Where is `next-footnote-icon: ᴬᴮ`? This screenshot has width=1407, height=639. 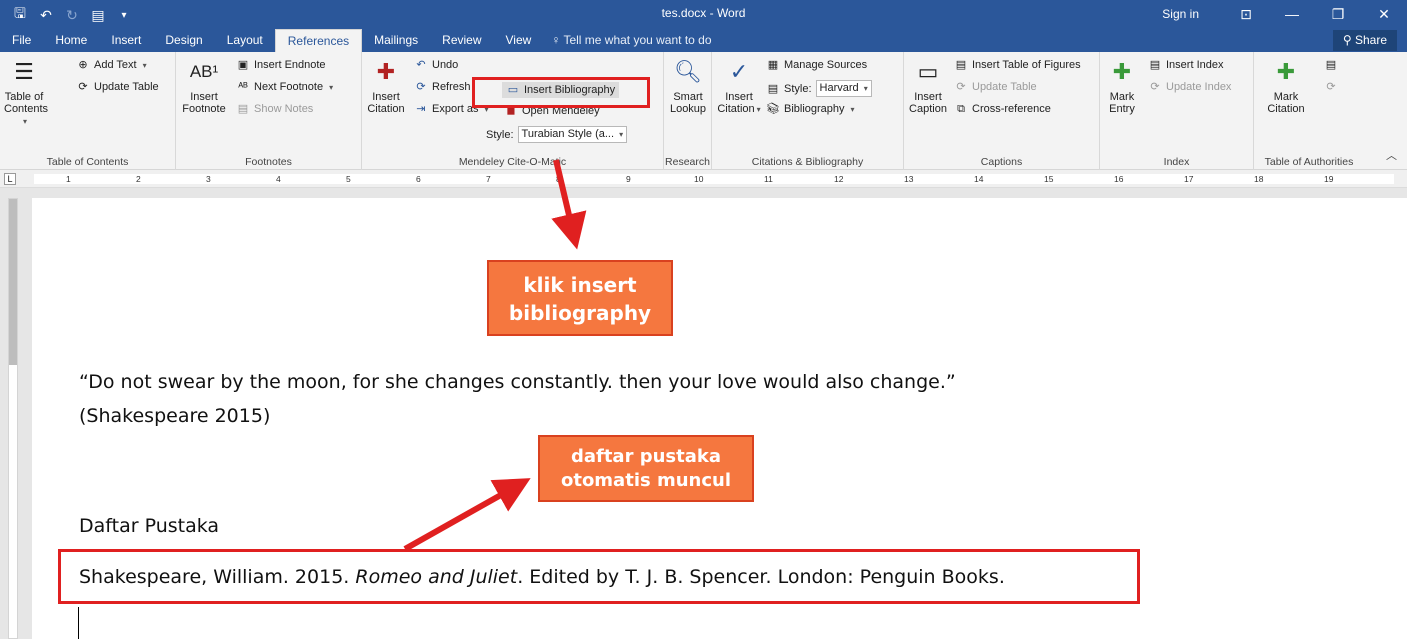
next-footnote-icon: ᴬᴮ is located at coordinates (243, 87).